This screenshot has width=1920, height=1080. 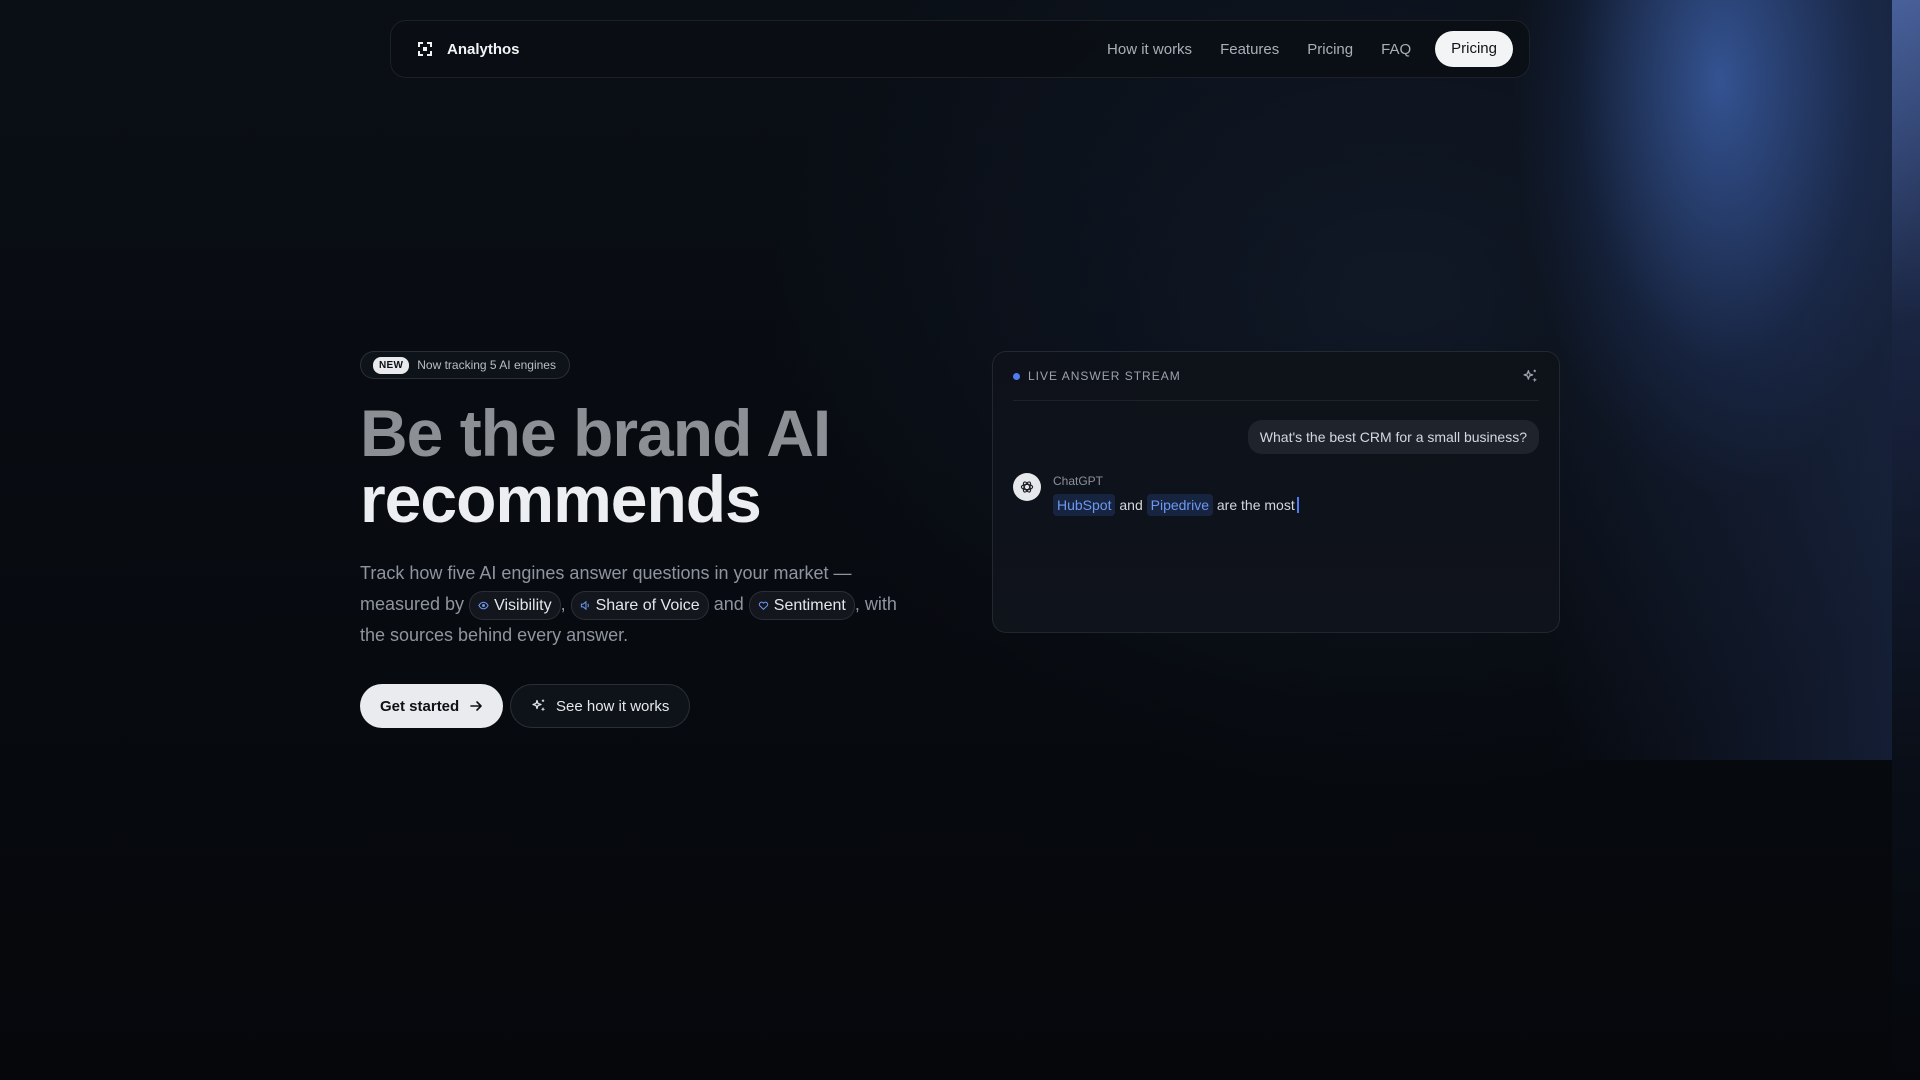 I want to click on chip-visibility-label: Visibility, so click(x=523, y=605).